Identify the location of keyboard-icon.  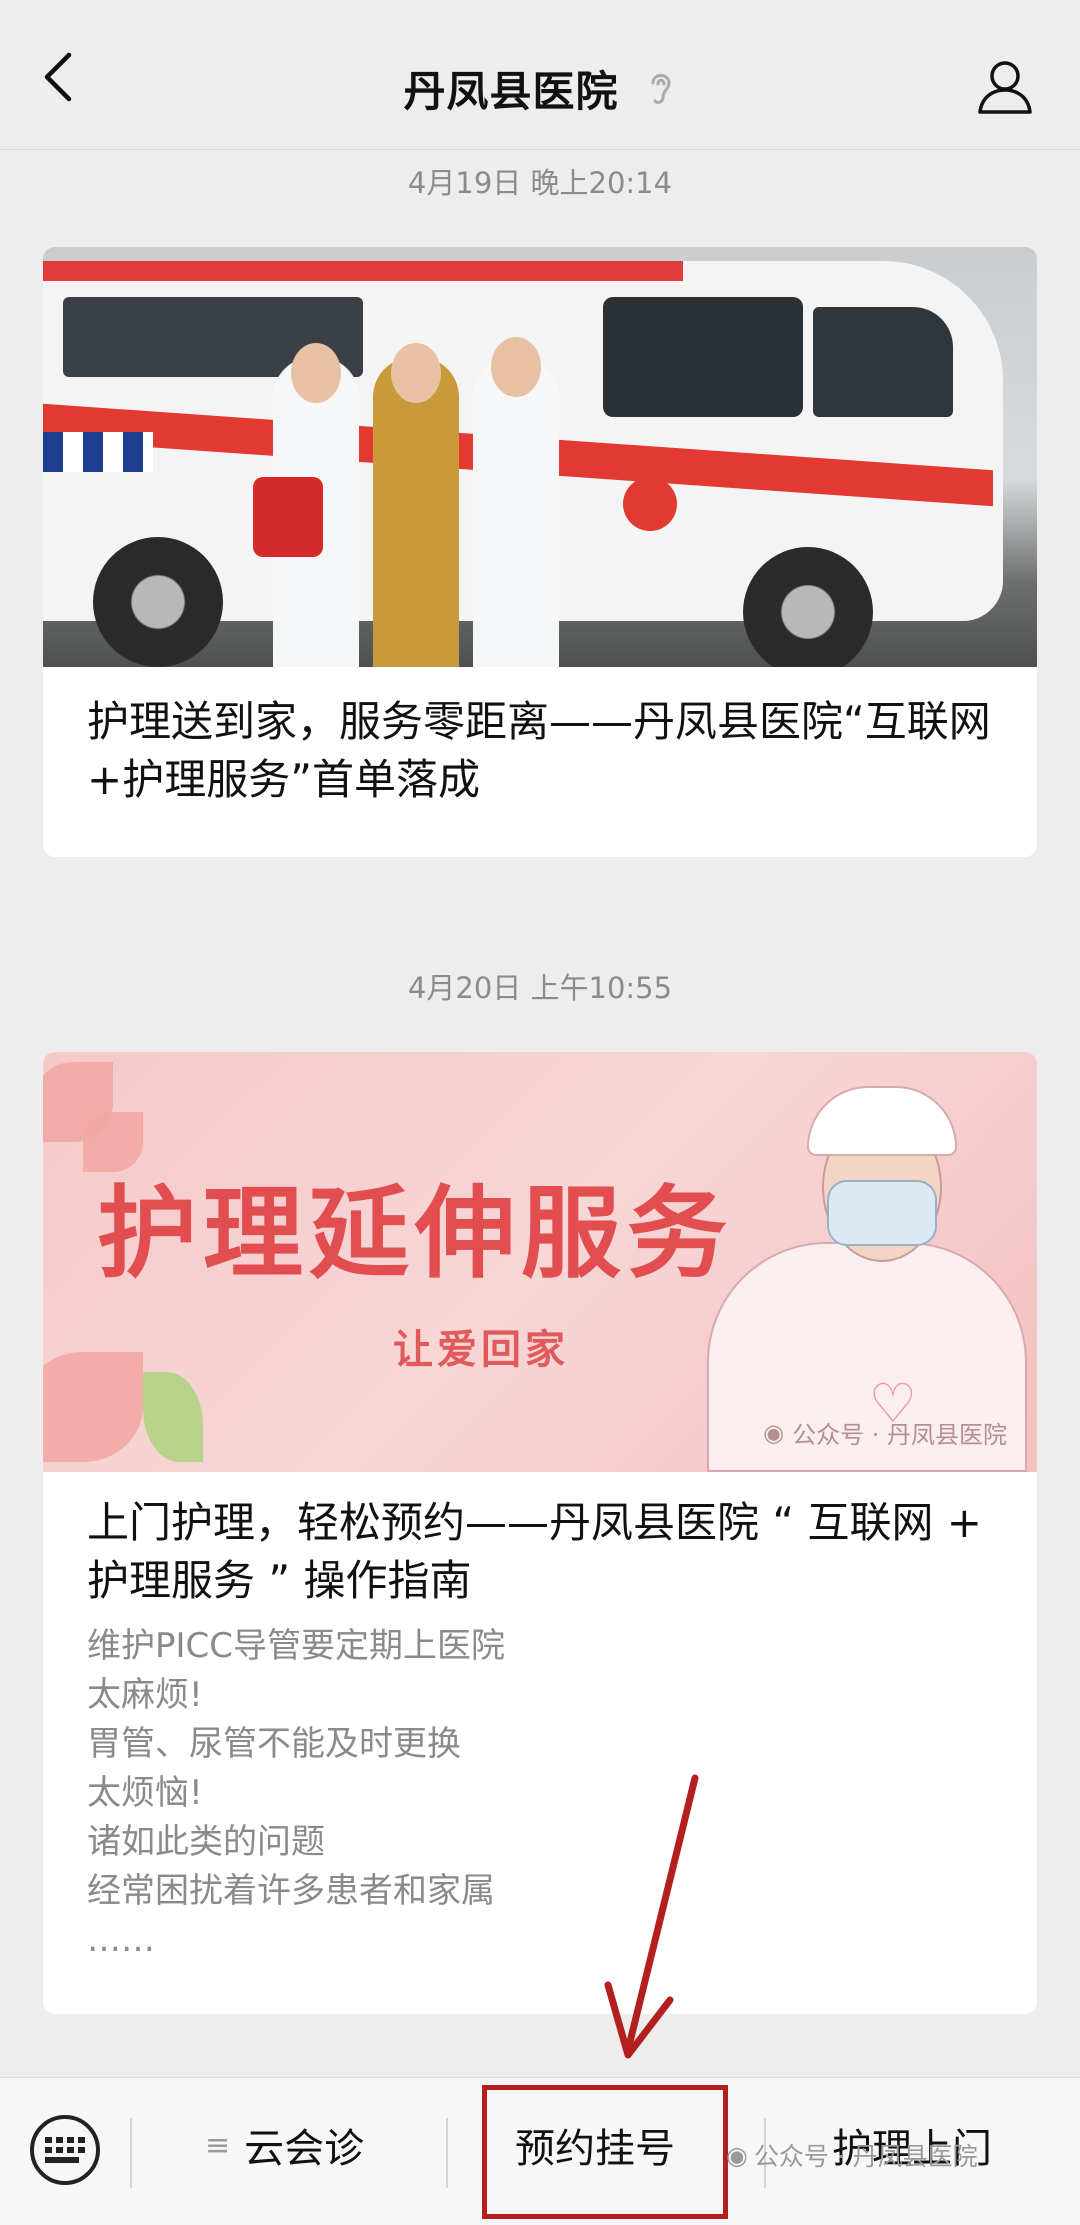
(65, 2150).